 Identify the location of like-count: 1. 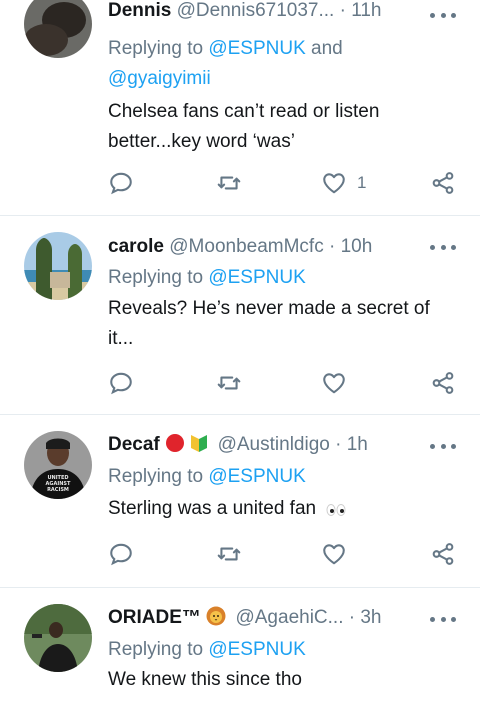
(362, 182).